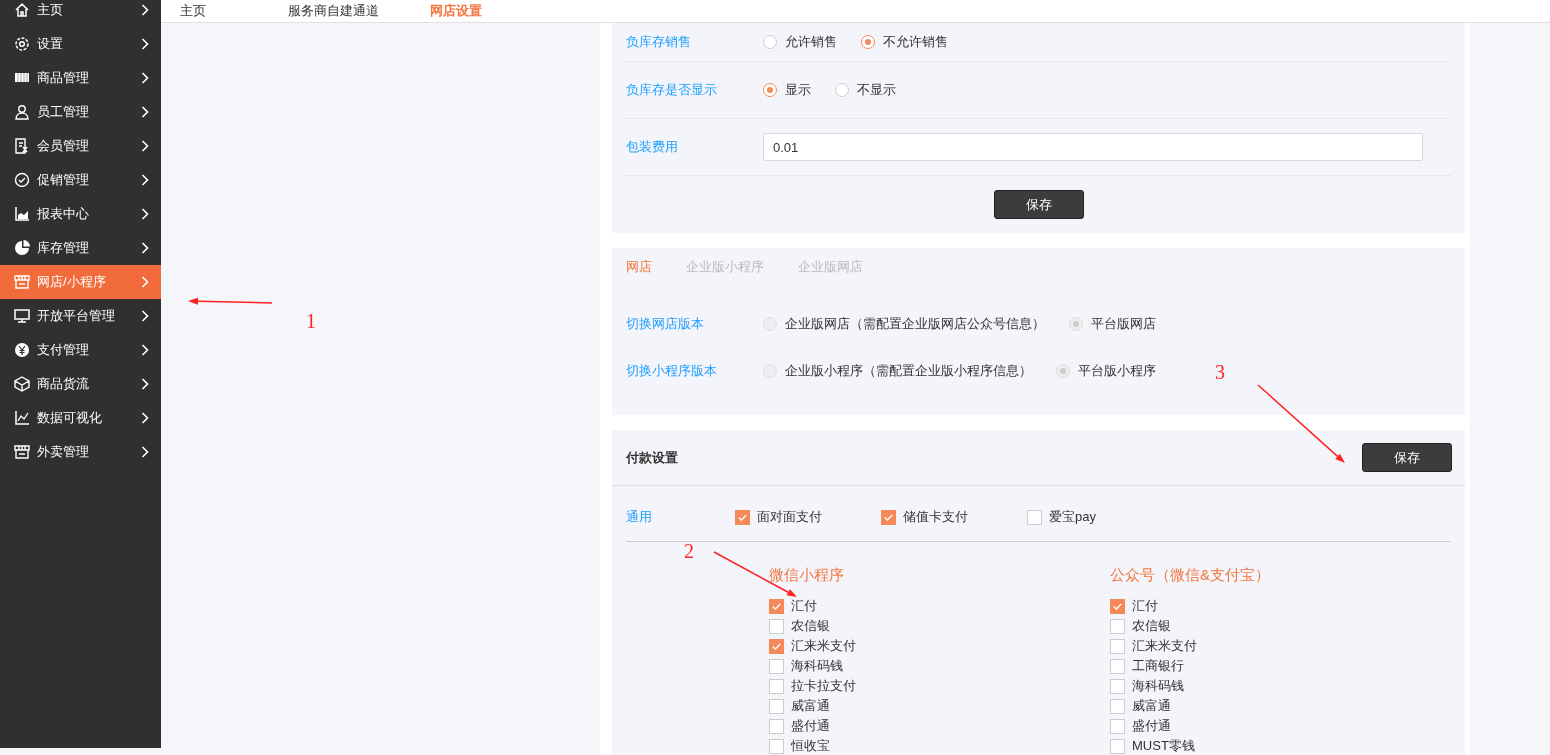 Image resolution: width=1550 pixels, height=755 pixels. Describe the element at coordinates (80, 316) in the screenshot. I see `sidebar-item: 开放平台管理` at that location.